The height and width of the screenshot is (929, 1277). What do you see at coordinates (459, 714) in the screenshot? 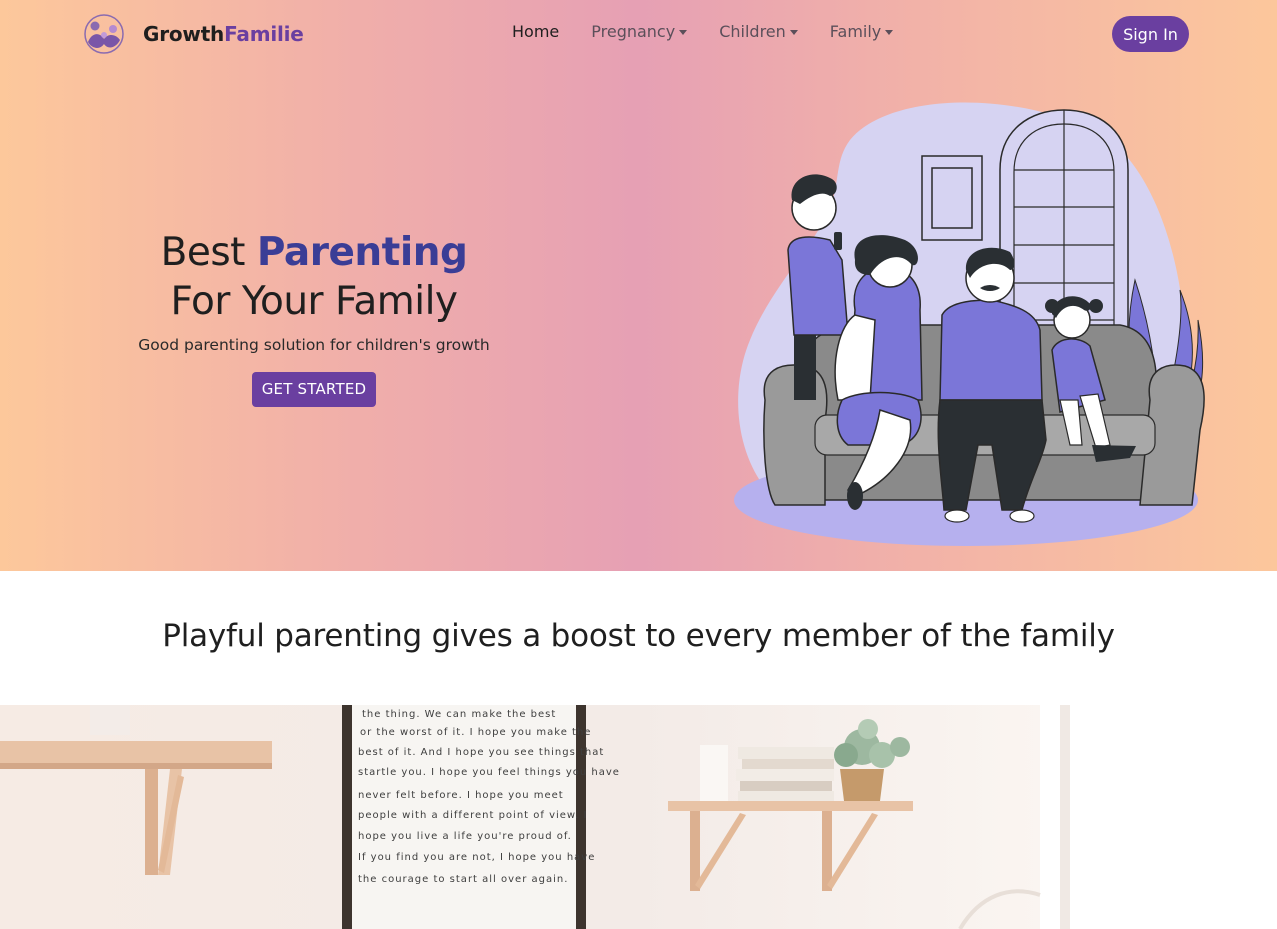
I see `sign-line: the thing. We can make the best` at bounding box center [459, 714].